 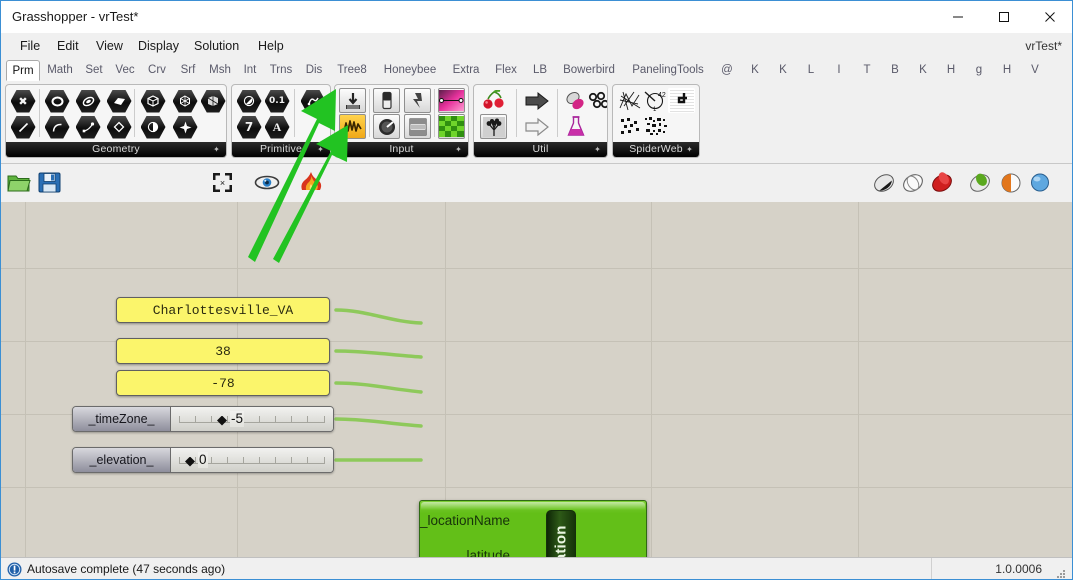 What do you see at coordinates (597, 149) in the screenshot?
I see `util-expand-icon: ✦` at bounding box center [597, 149].